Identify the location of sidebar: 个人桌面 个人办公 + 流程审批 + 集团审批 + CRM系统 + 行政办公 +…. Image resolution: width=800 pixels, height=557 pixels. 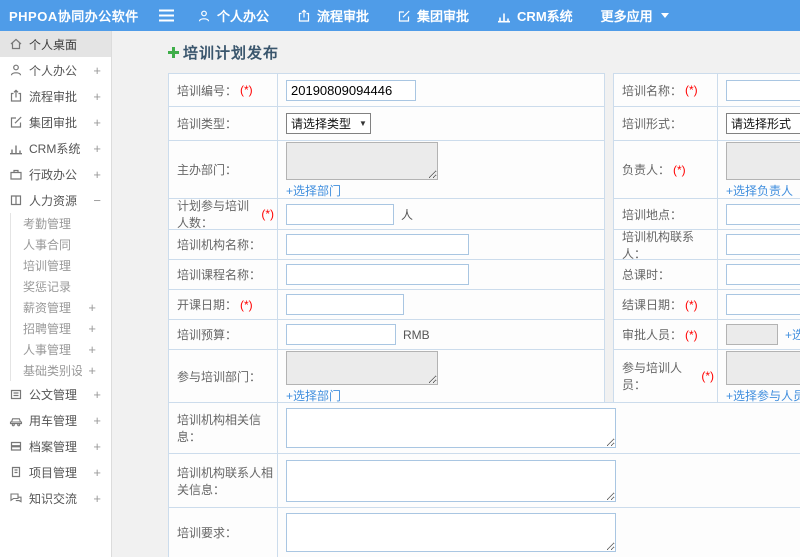
(56, 294).